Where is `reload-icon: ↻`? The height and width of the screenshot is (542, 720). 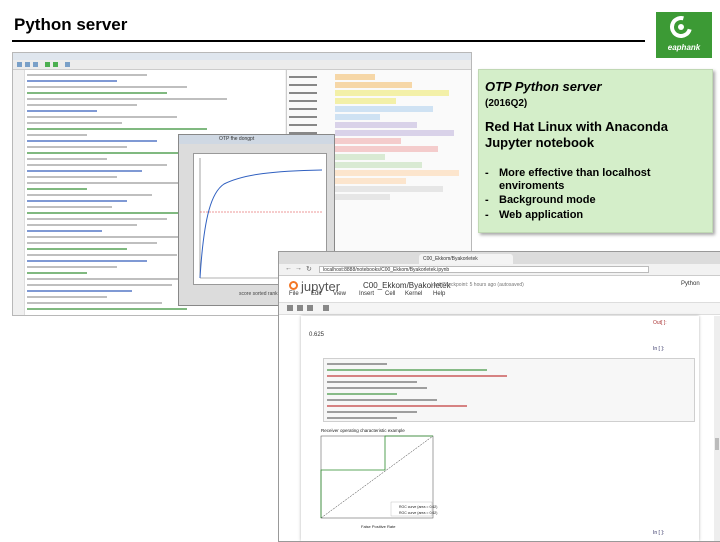 reload-icon: ↻ is located at coordinates (309, 269).